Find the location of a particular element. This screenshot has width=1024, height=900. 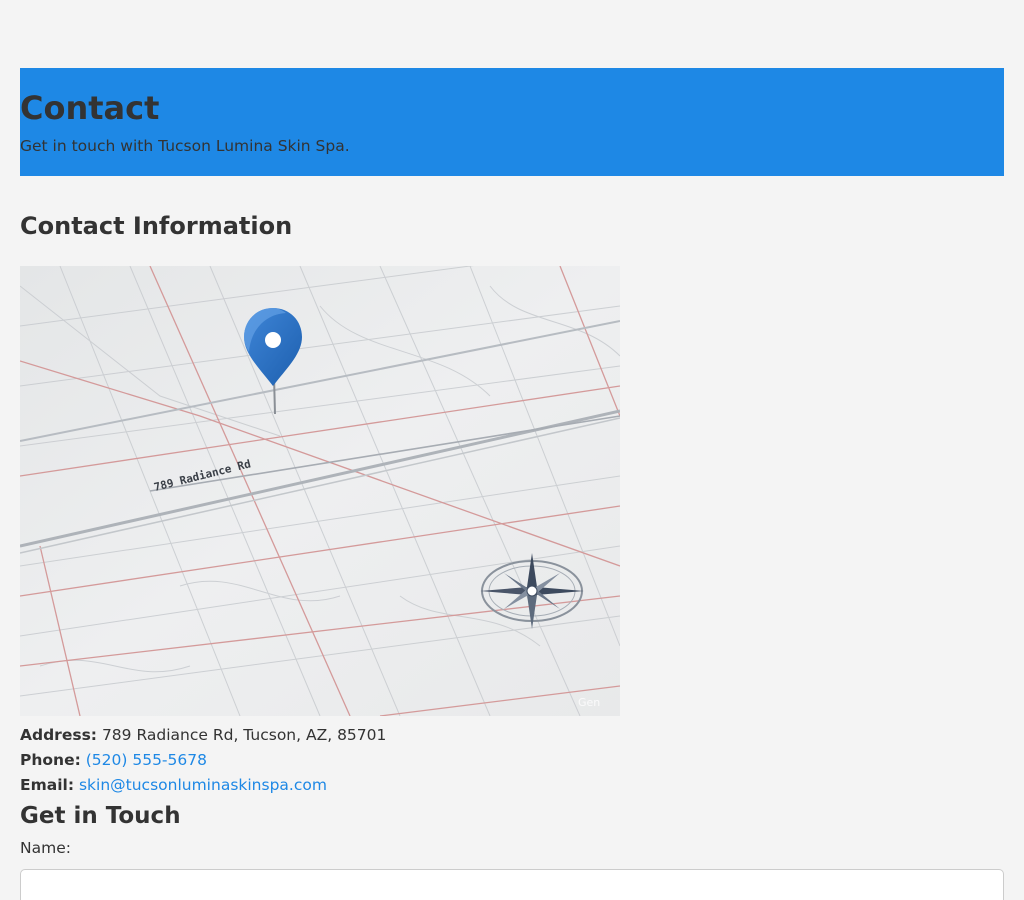

address-value: 789 Radiance Rd, Tucson, AZ, 85701 is located at coordinates (244, 735).